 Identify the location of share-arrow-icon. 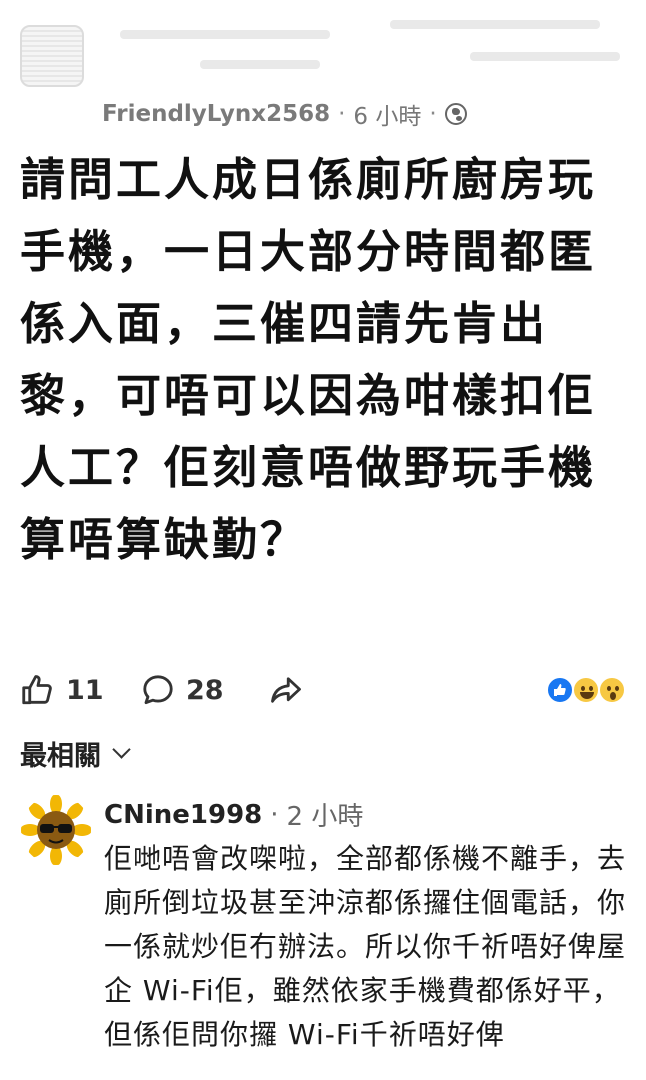
(286, 690).